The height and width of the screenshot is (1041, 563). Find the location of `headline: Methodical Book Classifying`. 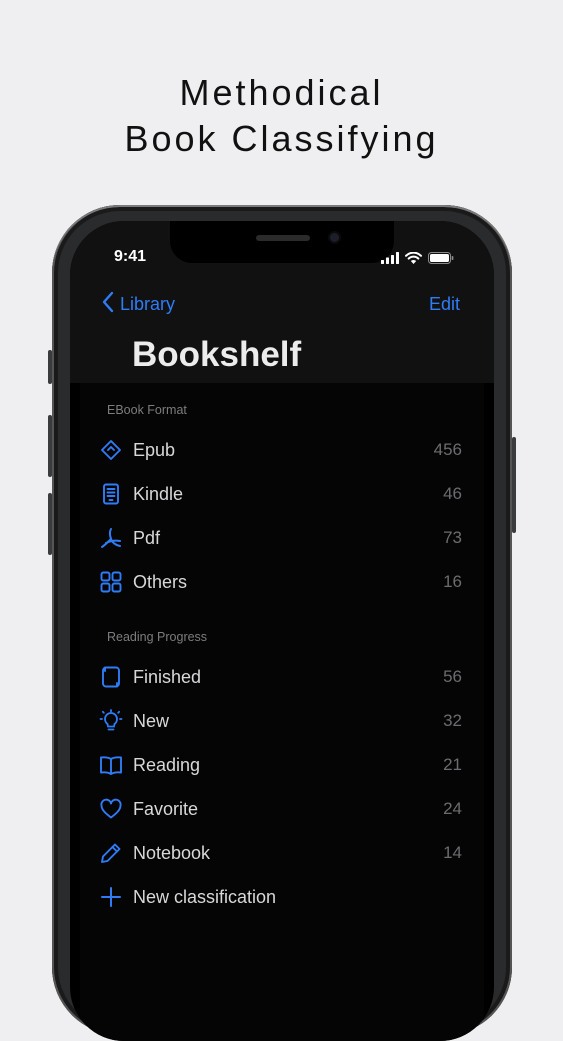

headline: Methodical Book Classifying is located at coordinates (281, 116).